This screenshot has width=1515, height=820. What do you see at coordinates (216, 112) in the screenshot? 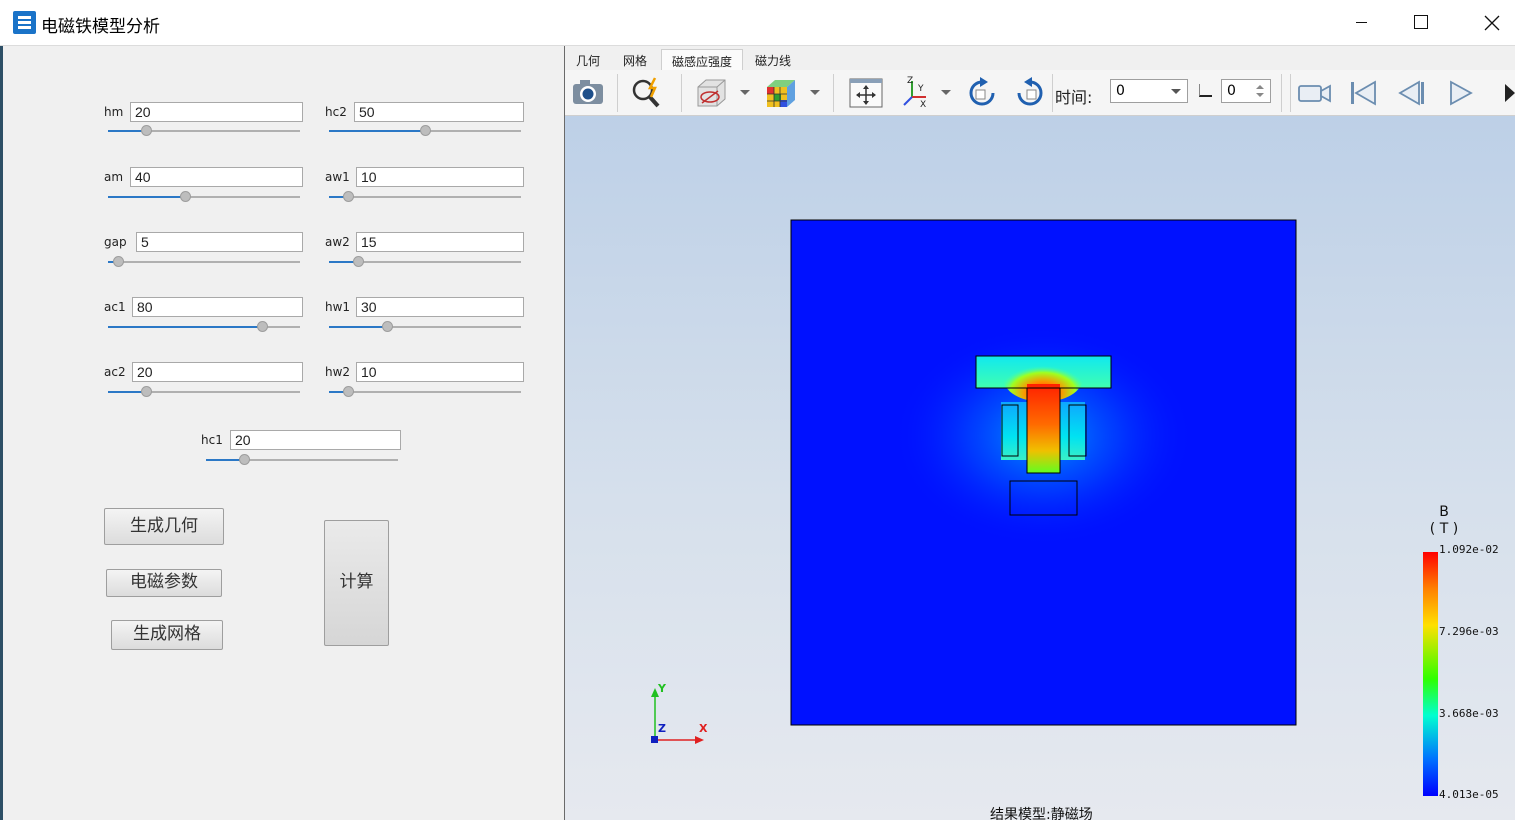
I see `hm-input: 20` at bounding box center [216, 112].